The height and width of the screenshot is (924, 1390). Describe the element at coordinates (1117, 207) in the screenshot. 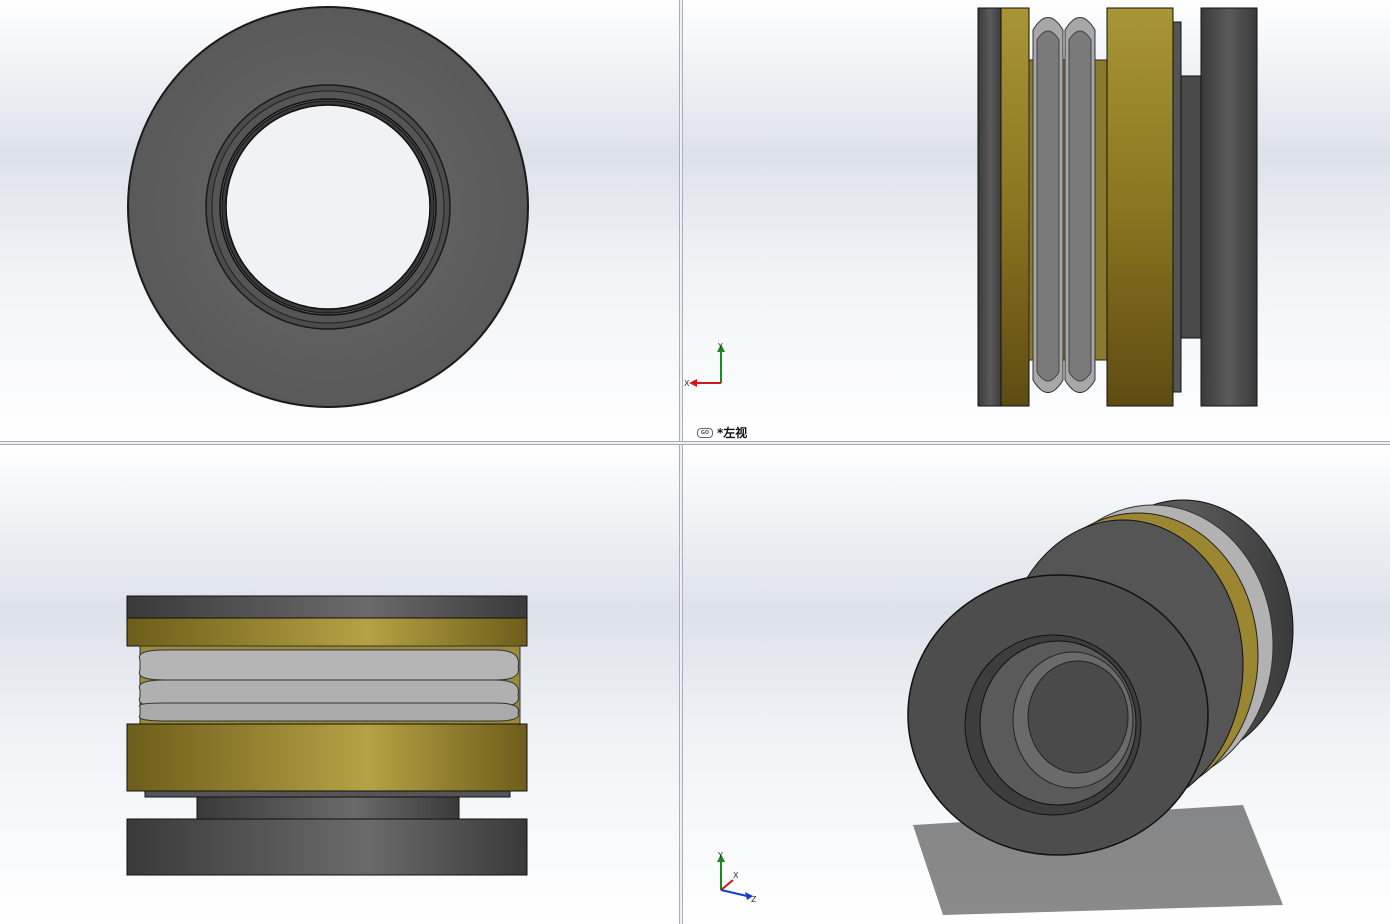

I see `ring-side-model` at that location.